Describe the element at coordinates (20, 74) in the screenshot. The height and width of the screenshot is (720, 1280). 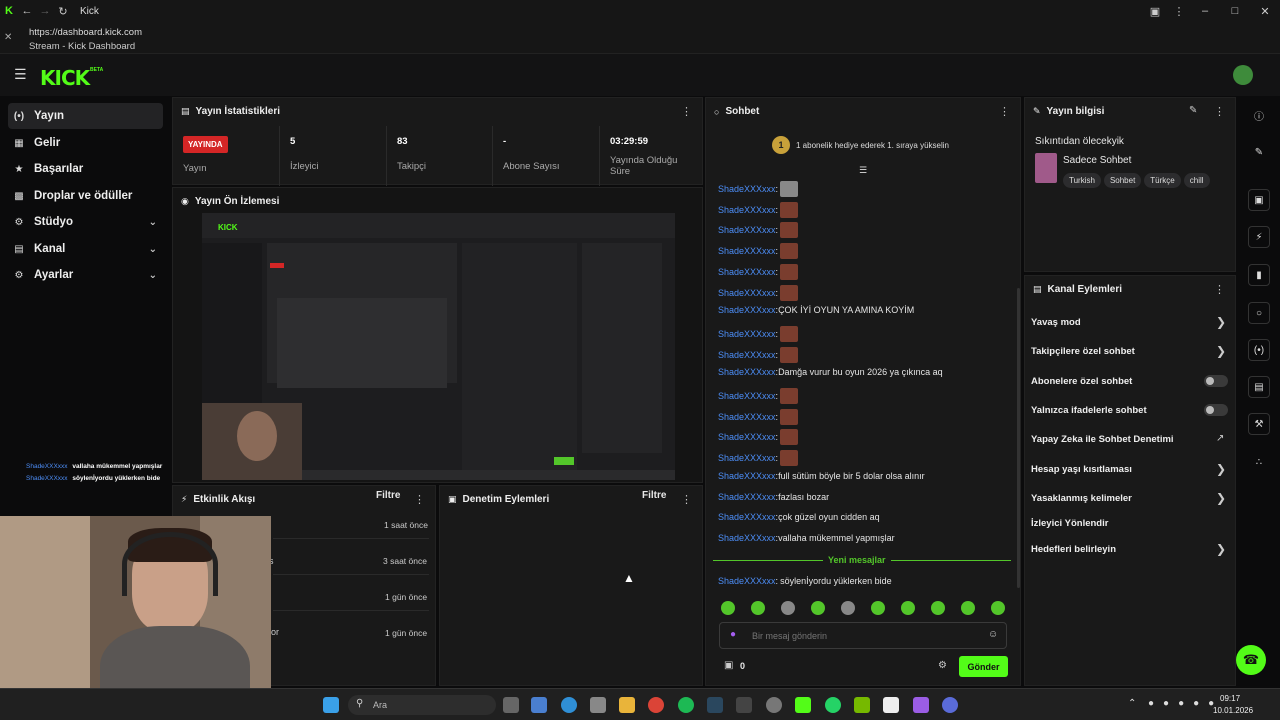
I see `hamburger-menu-icon: ☰` at that location.